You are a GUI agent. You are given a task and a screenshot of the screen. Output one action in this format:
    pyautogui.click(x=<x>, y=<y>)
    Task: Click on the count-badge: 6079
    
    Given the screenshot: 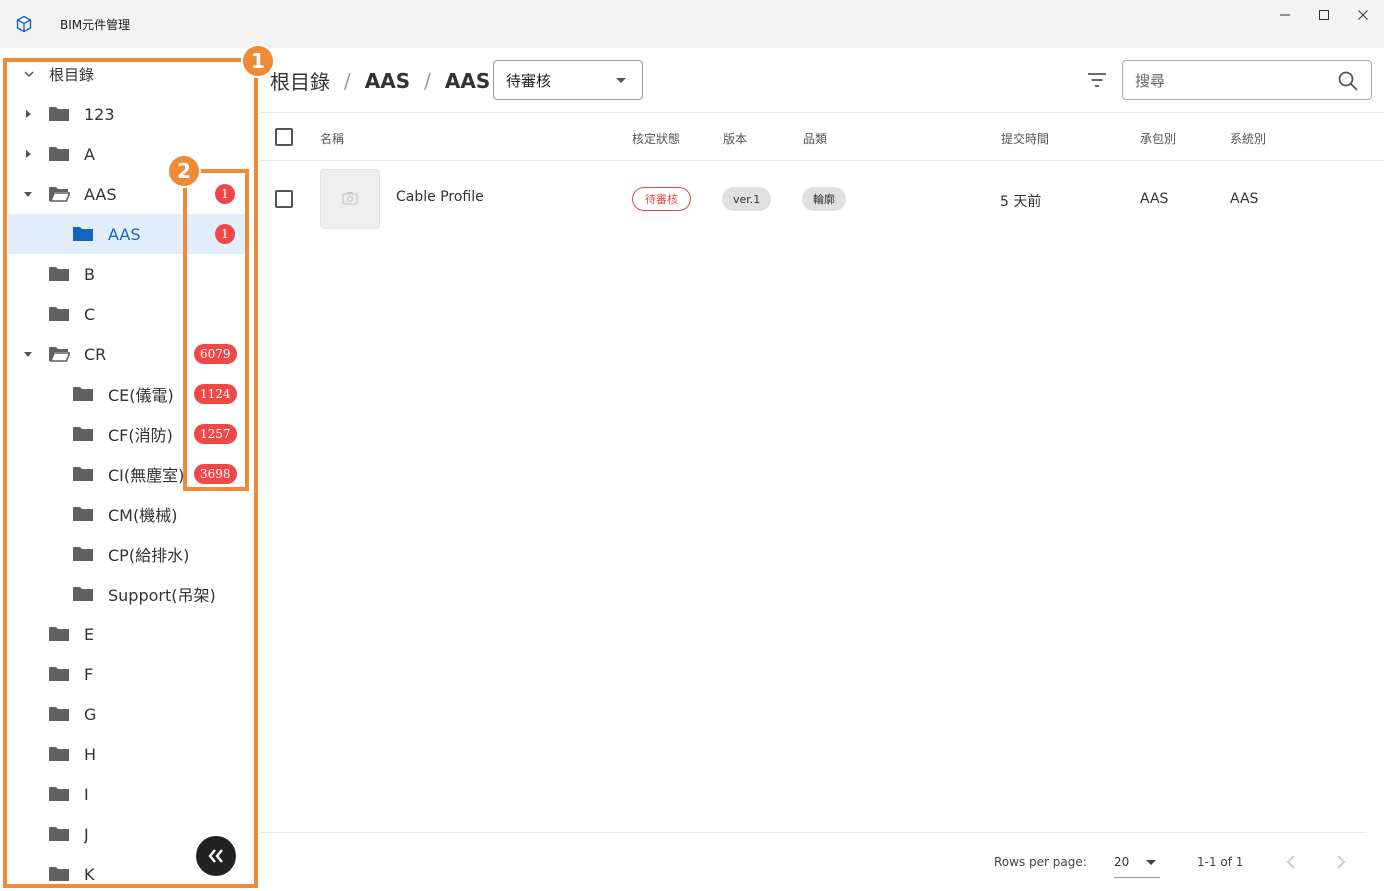 What is the action you would take?
    pyautogui.click(x=215, y=354)
    